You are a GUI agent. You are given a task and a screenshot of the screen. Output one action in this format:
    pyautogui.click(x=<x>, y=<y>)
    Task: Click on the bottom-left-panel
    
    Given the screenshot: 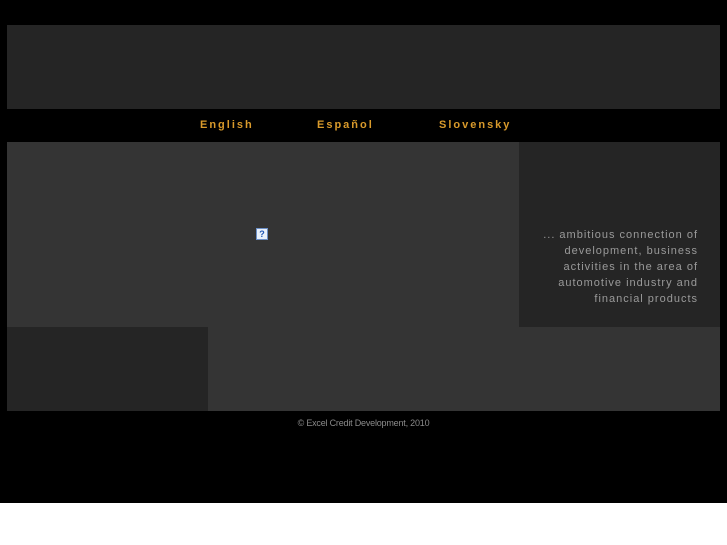 What is the action you would take?
    pyautogui.click(x=107, y=369)
    